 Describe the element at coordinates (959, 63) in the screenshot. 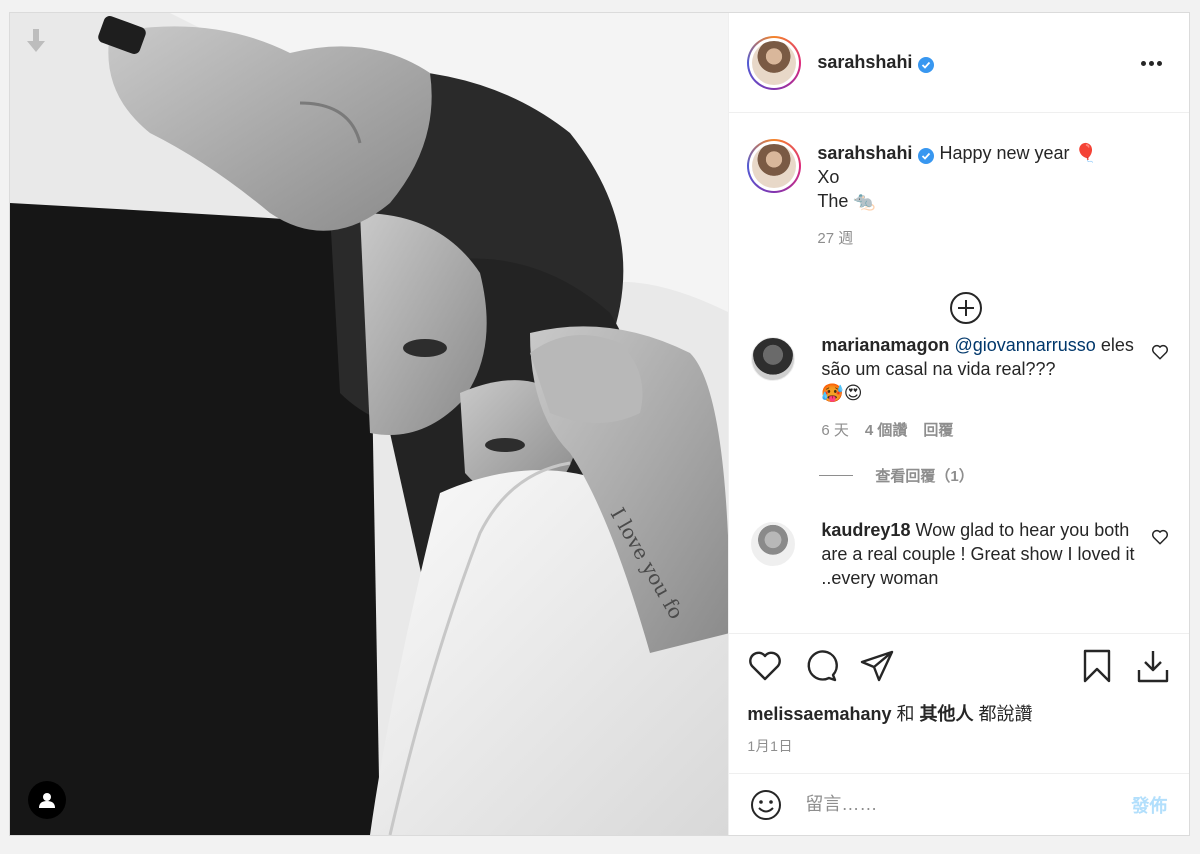

I see `post-header: sarahshahi` at that location.